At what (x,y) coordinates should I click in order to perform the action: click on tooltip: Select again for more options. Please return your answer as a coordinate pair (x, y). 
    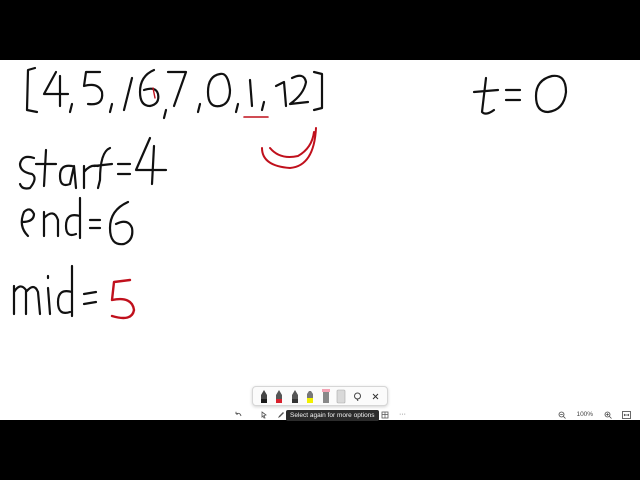
    Looking at the image, I should click on (332, 415).